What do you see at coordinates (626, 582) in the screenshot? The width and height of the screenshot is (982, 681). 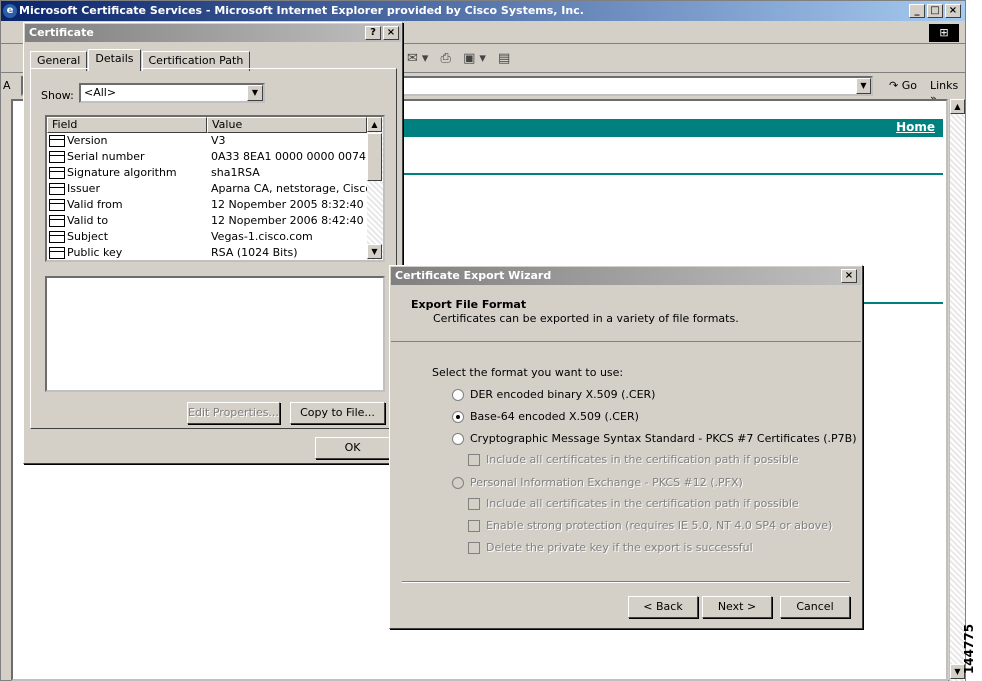 I see `wizard-separator` at bounding box center [626, 582].